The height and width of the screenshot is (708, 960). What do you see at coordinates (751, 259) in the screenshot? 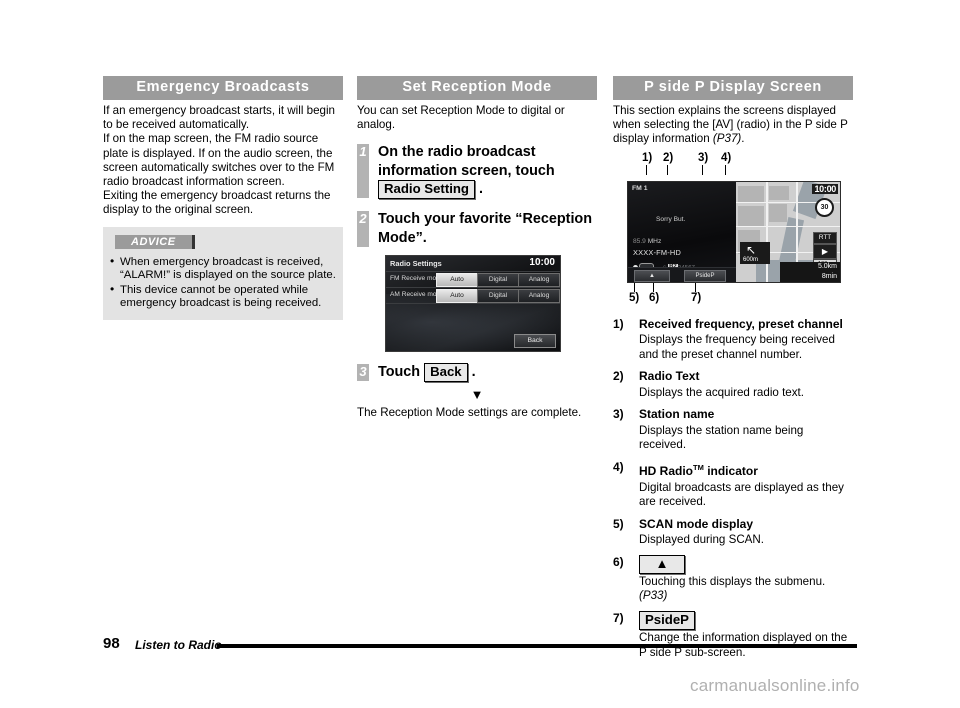
I see `turn-distance: 600m` at bounding box center [751, 259].